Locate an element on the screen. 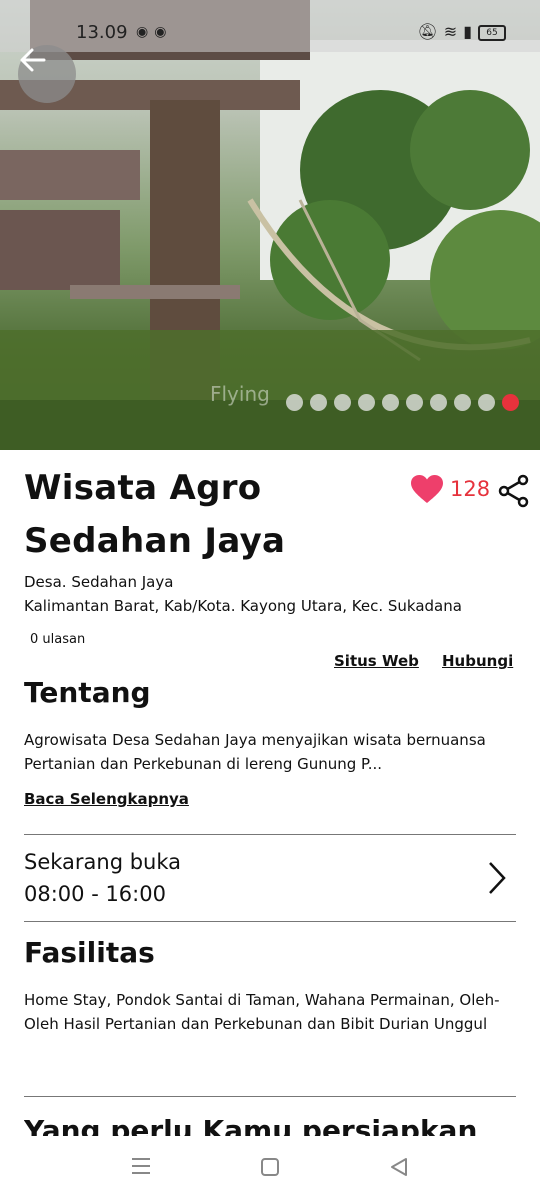 Image resolution: width=540 pixels, height=1200 pixels. share-icon is located at coordinates (513, 491).